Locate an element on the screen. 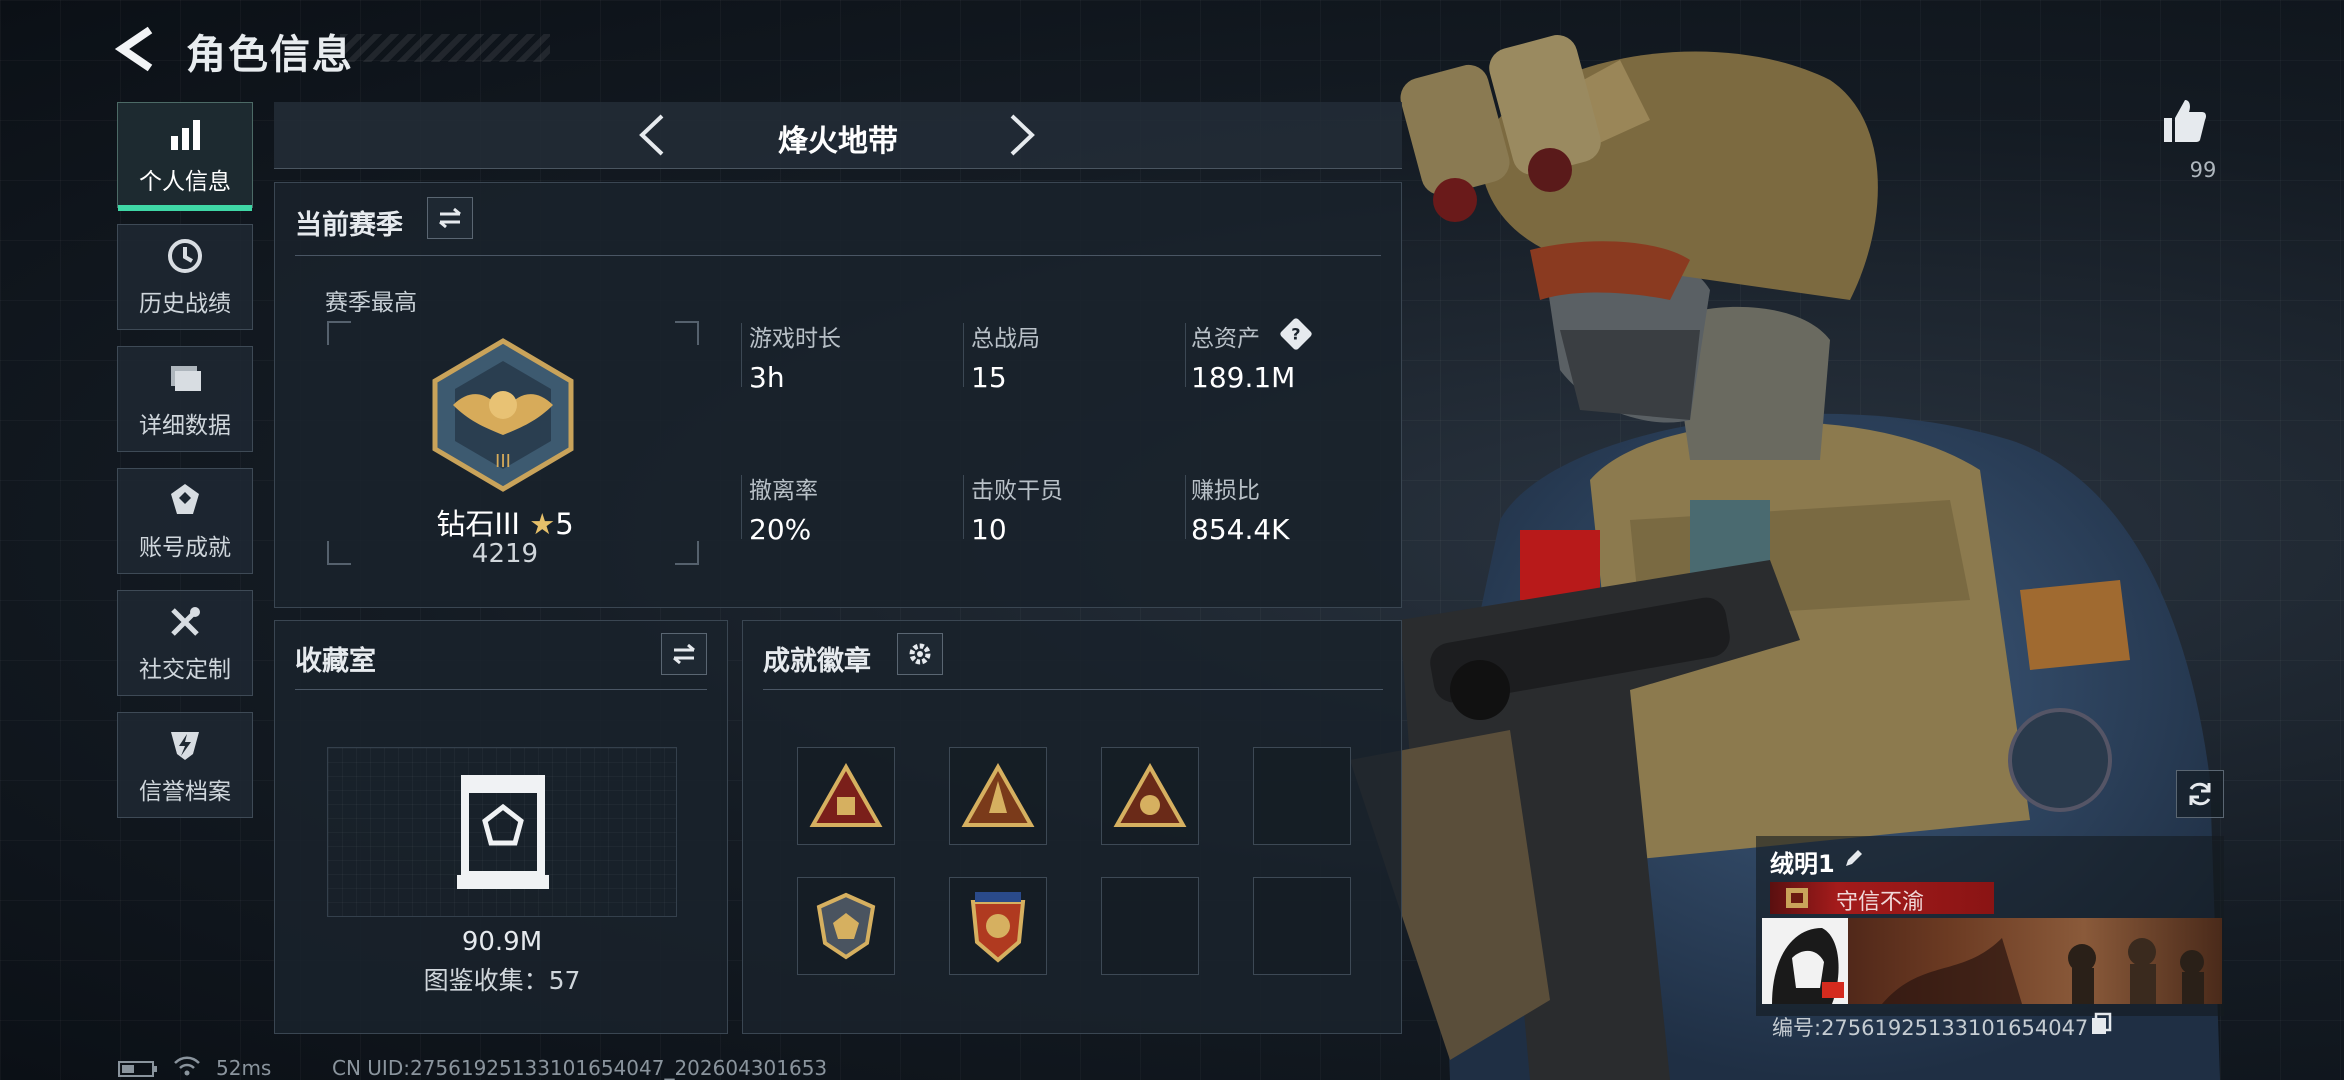 This screenshot has height=1080, width=2344. page-title: 角色信息 is located at coordinates (270, 55).